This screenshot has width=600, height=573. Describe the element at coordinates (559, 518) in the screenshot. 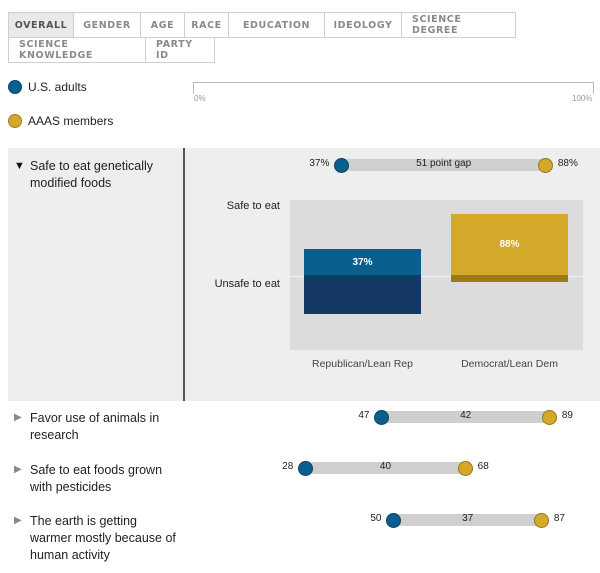

I see `aaas-members-value-label: 87` at that location.